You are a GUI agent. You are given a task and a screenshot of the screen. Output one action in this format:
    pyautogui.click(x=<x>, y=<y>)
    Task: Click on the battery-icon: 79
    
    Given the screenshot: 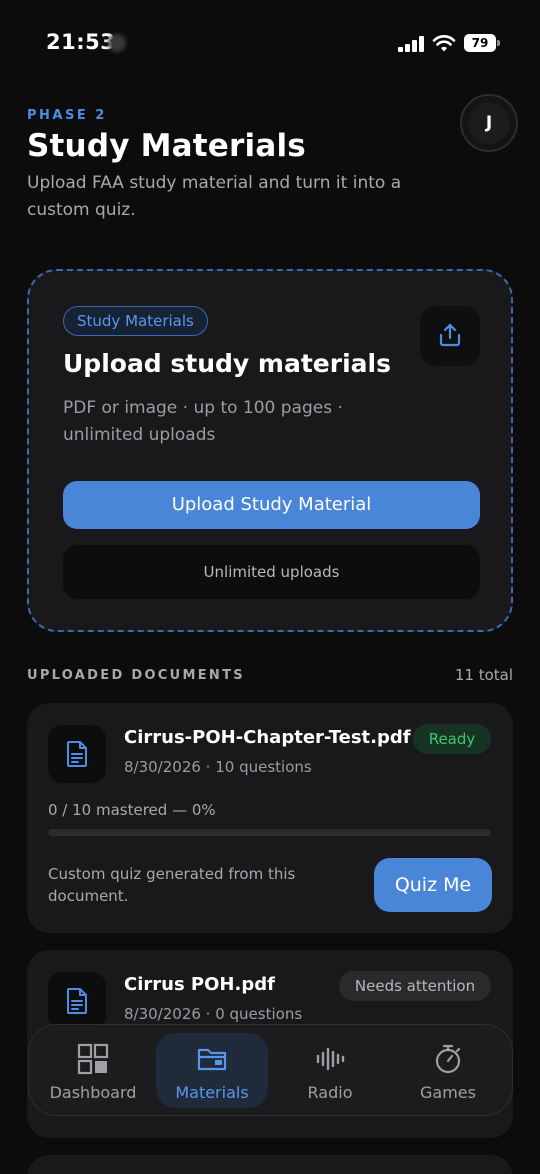 What is the action you would take?
    pyautogui.click(x=482, y=43)
    